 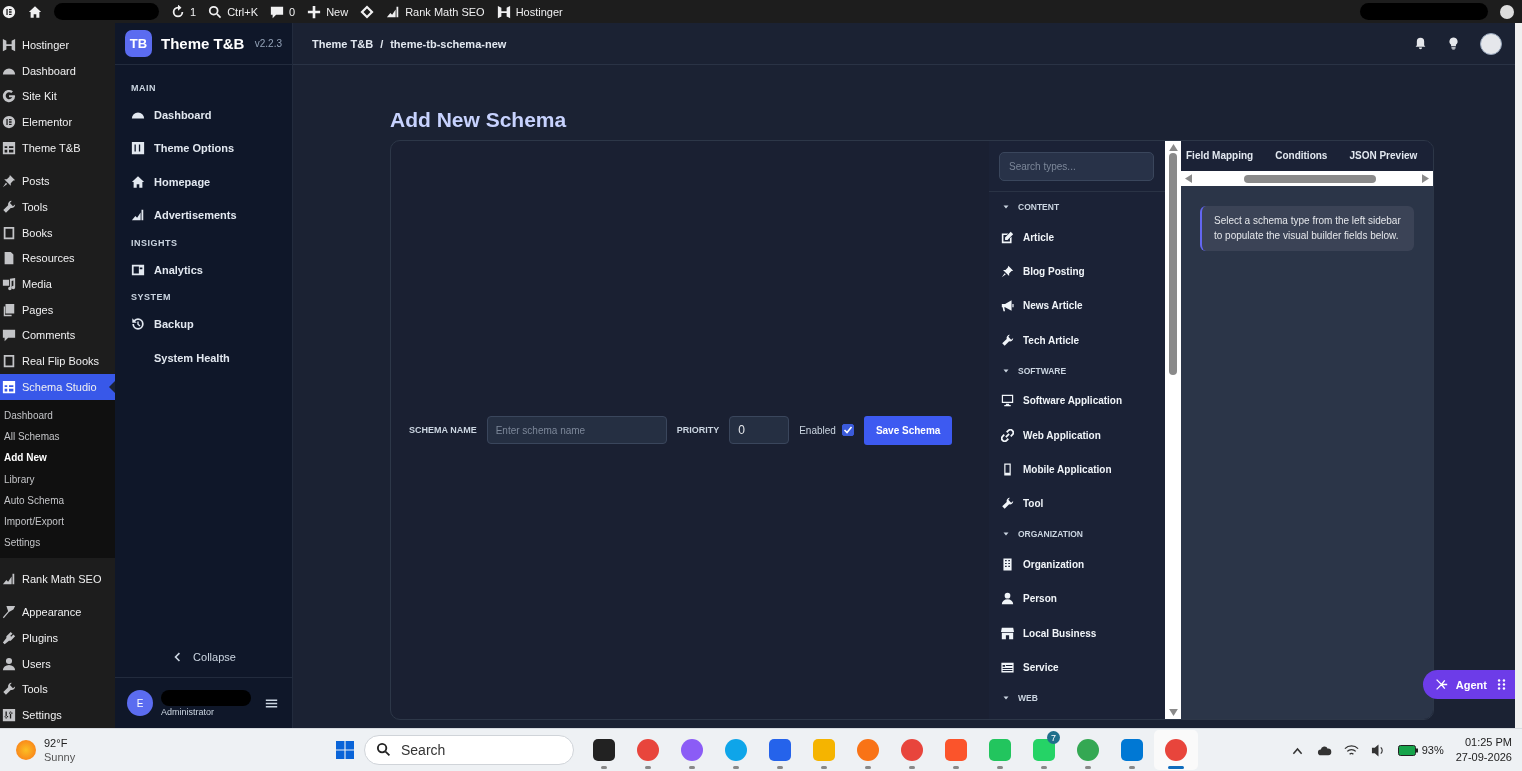 What do you see at coordinates (57, 96) in the screenshot?
I see `menu-item: Site Kit` at bounding box center [57, 96].